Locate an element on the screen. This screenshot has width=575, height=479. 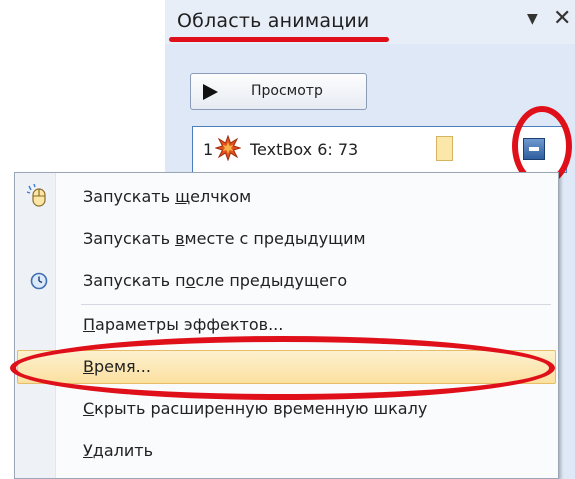
play-button-label: Просмотр is located at coordinates (287, 91).